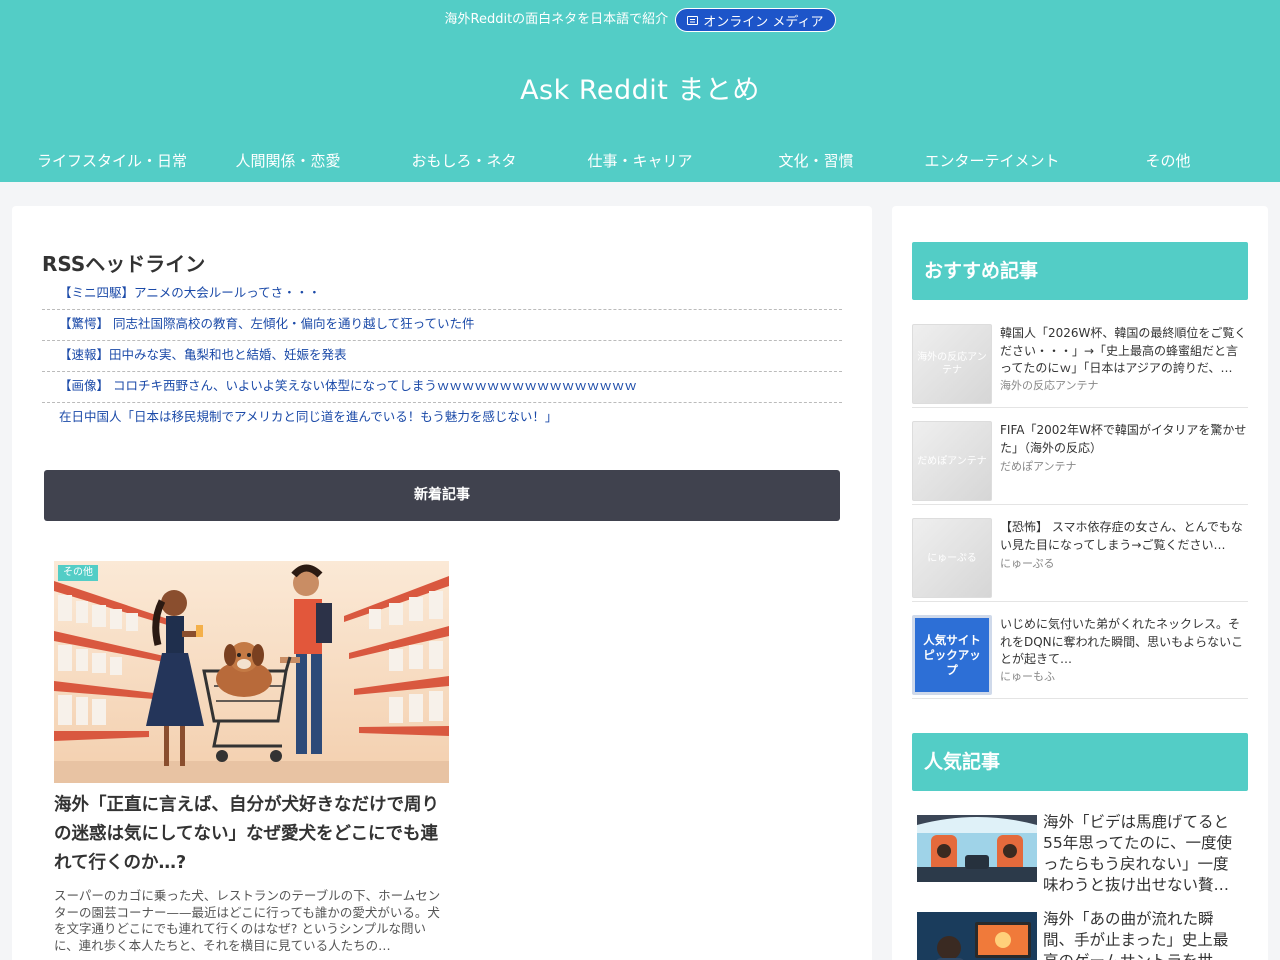  What do you see at coordinates (463, 161) in the screenshot?
I see `nav-item-funny: おもしろ・ネタ` at bounding box center [463, 161].